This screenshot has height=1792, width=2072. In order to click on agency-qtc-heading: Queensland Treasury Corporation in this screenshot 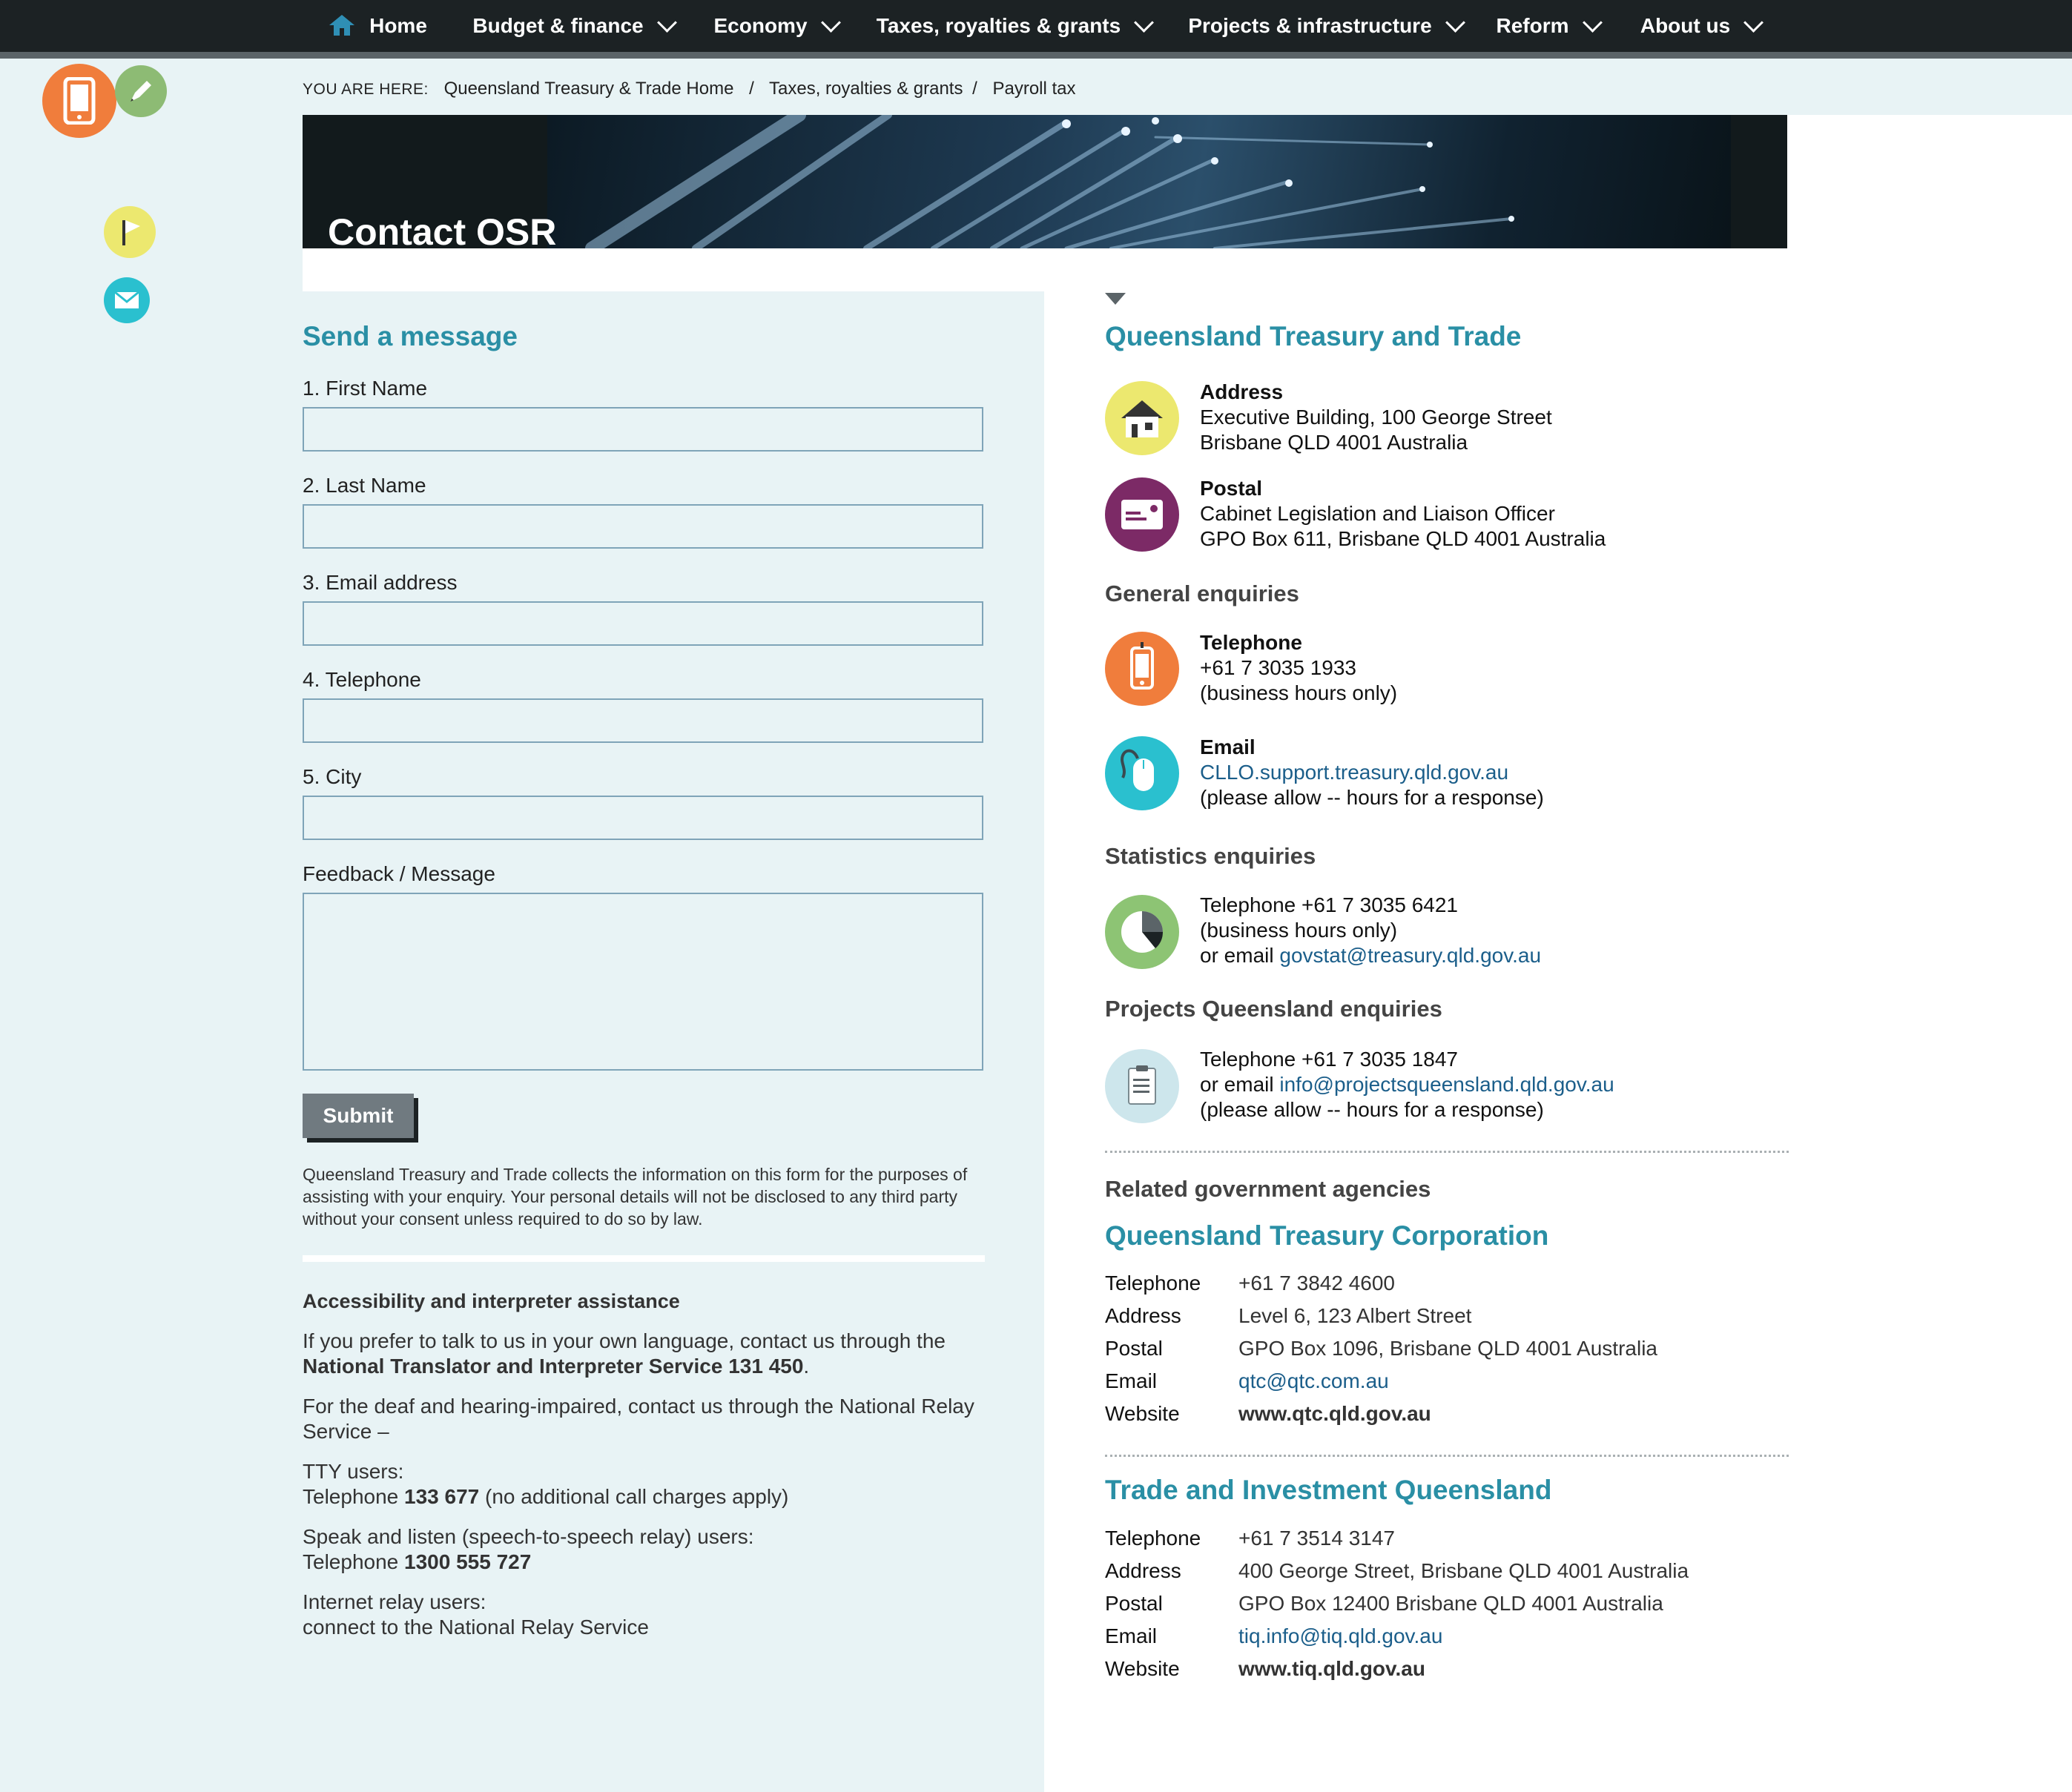, I will do `click(1326, 1236)`.